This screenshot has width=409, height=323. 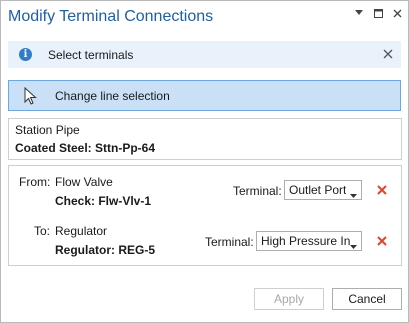 I want to click on info-icon: i, so click(x=25, y=54).